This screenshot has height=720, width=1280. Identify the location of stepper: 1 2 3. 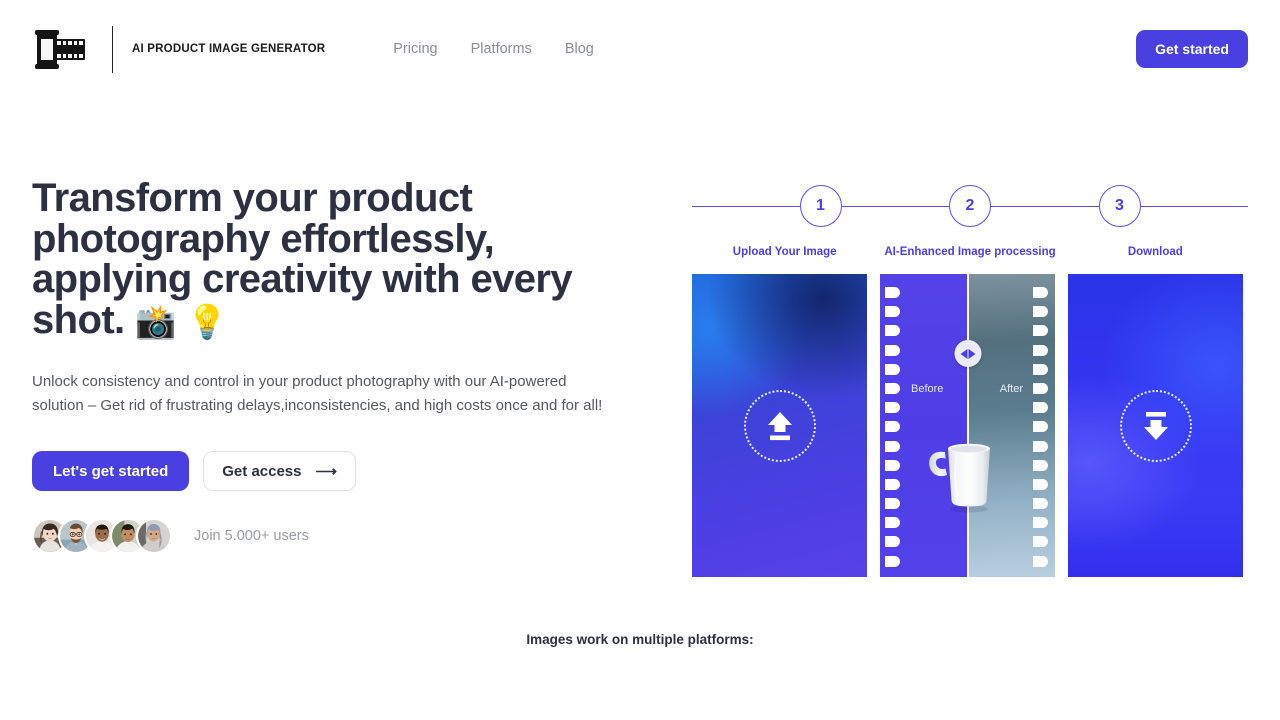
(970, 206).